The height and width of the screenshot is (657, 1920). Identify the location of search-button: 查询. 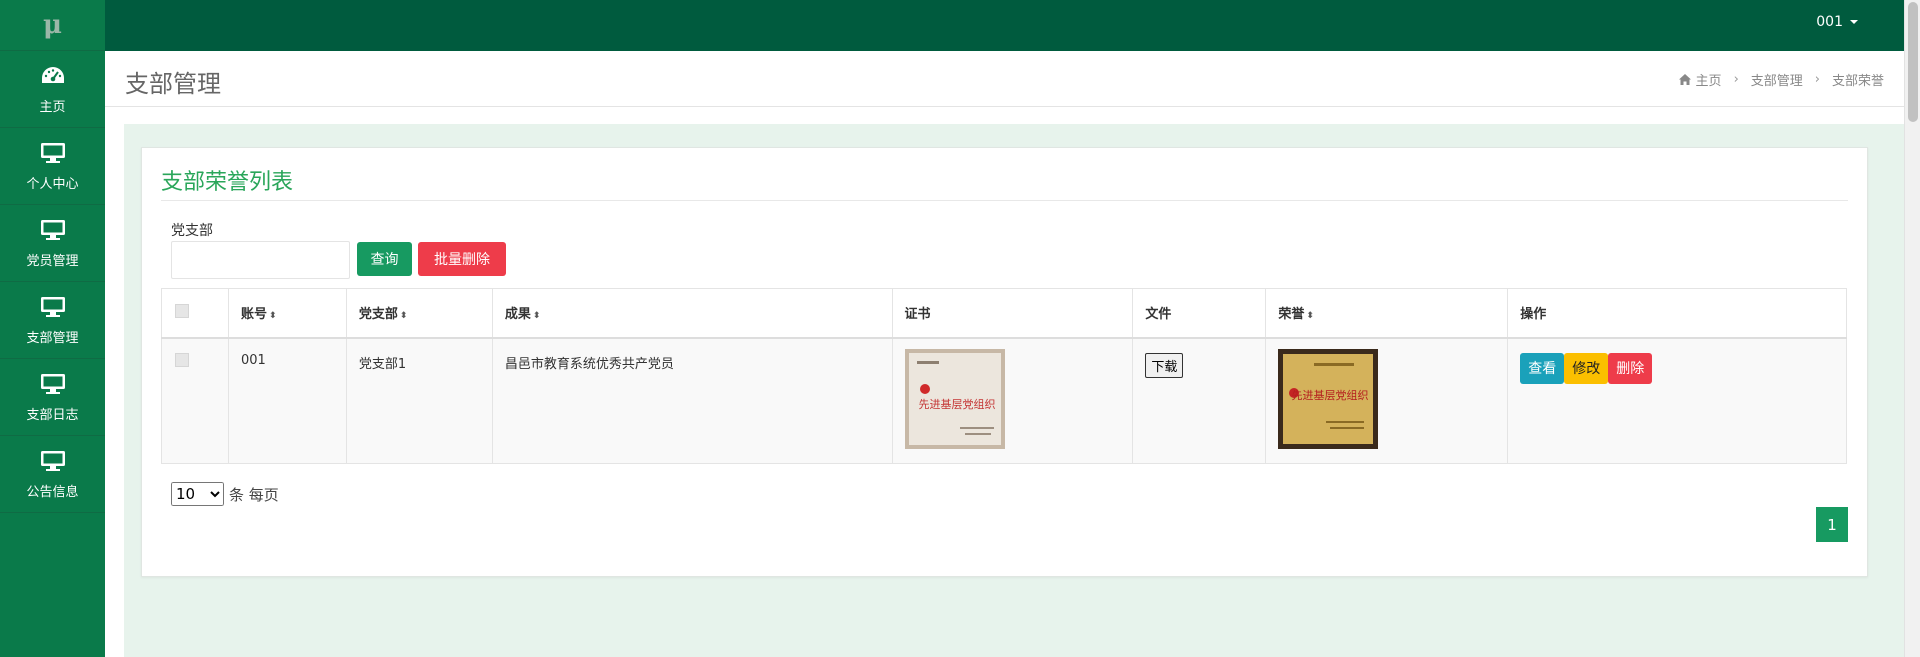
(384, 259).